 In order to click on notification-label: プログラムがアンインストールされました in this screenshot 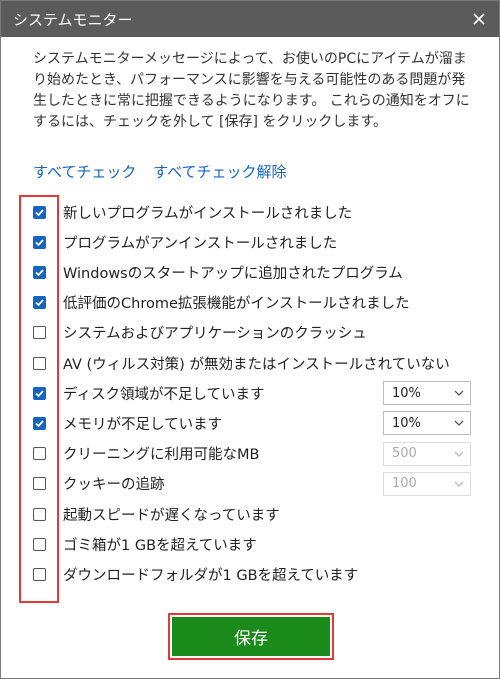, I will do `click(200, 243)`.